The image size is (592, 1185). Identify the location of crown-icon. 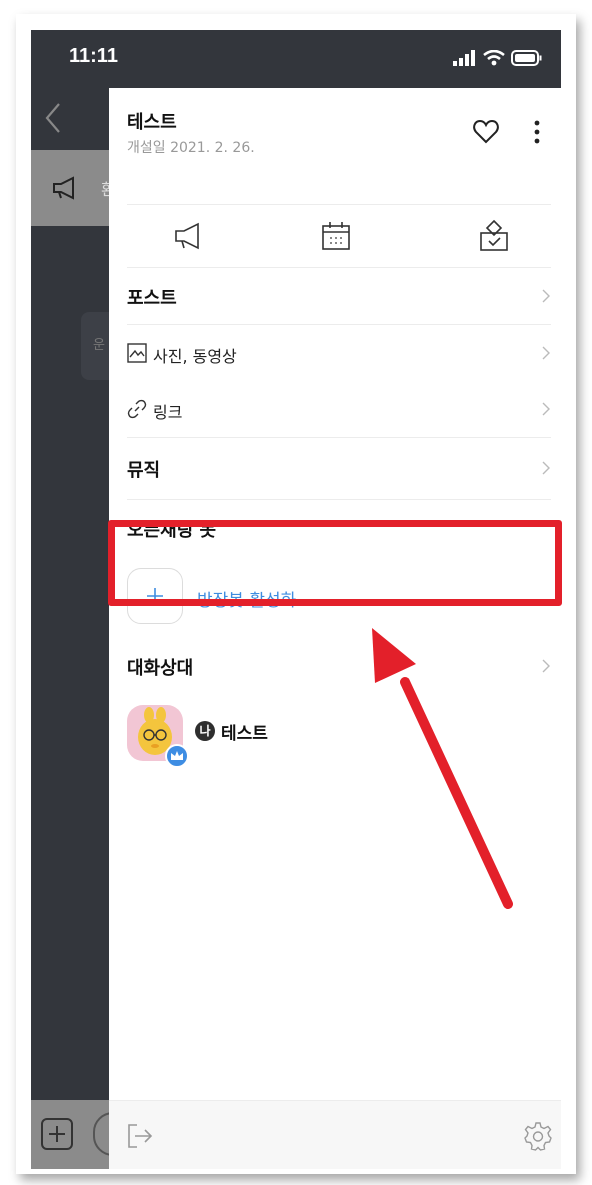
(177, 756).